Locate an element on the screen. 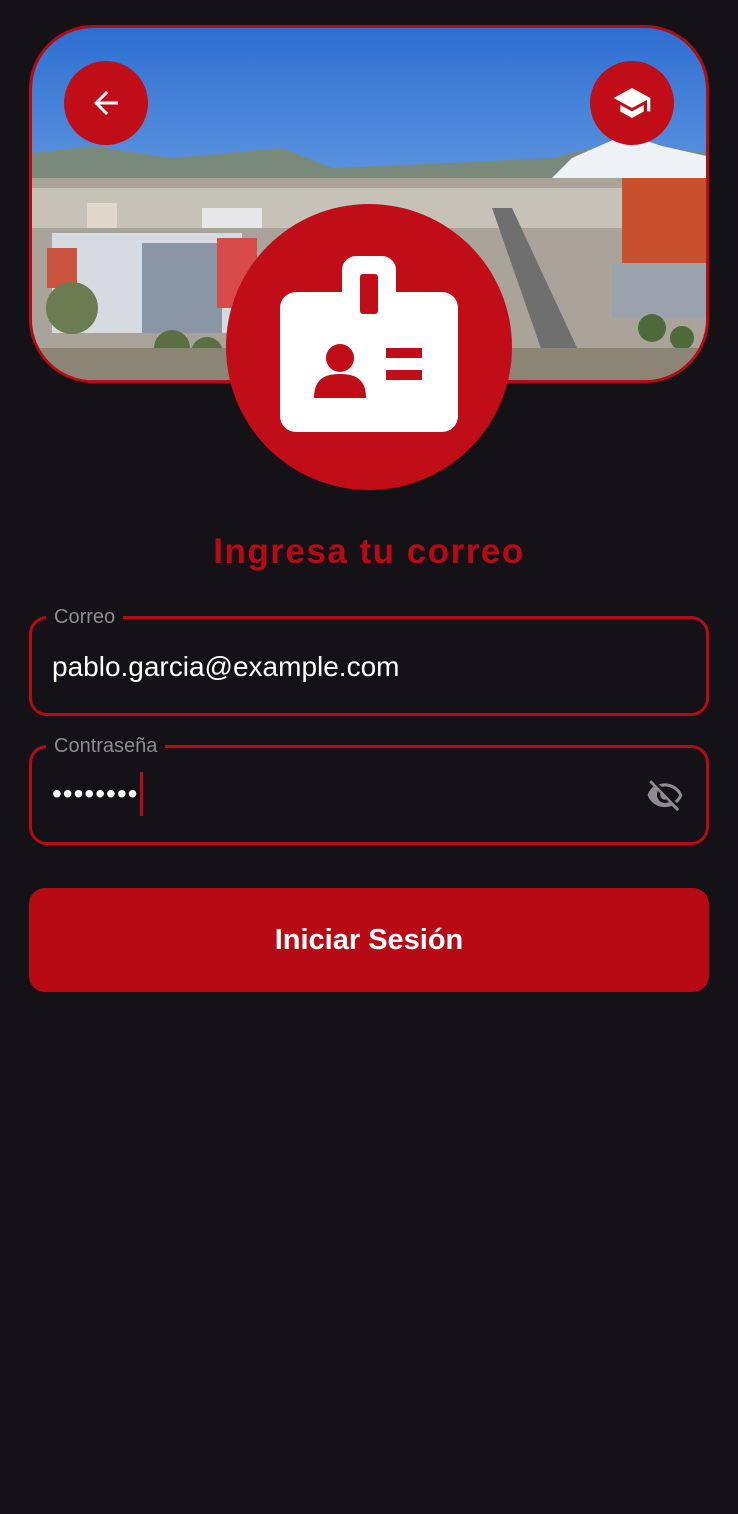 This screenshot has width=738, height=1514. graduation-cap-icon is located at coordinates (632, 103).